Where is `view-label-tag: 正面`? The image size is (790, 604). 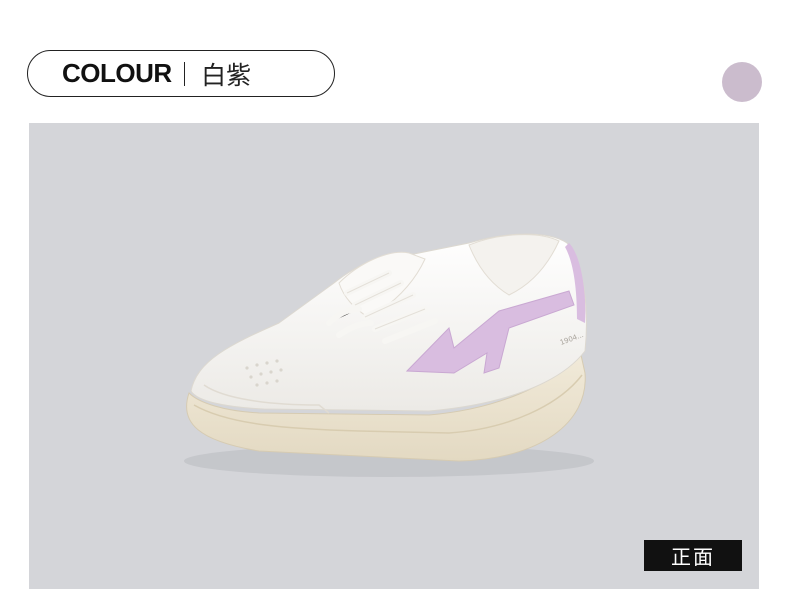 view-label-tag: 正面 is located at coordinates (693, 555).